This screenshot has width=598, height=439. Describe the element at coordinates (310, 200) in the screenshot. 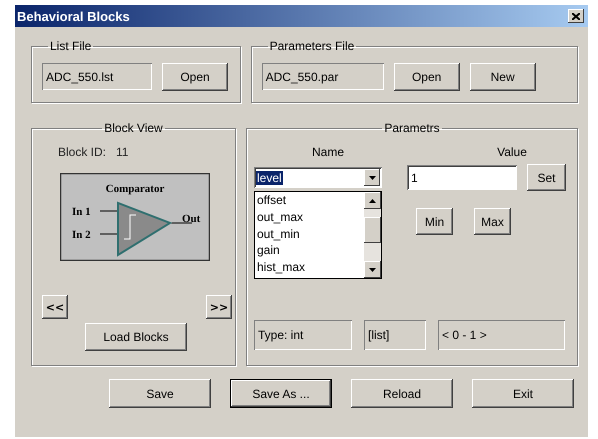

I see `list-item: offset` at that location.